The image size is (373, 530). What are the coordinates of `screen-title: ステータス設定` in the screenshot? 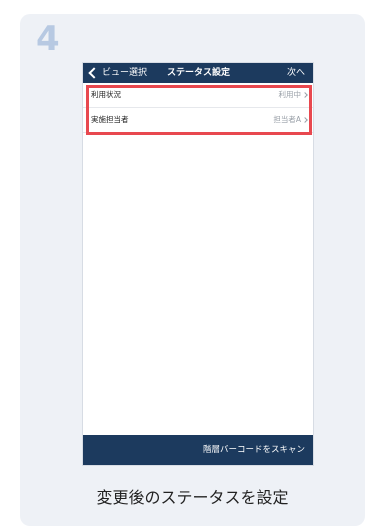 It's located at (199, 73).